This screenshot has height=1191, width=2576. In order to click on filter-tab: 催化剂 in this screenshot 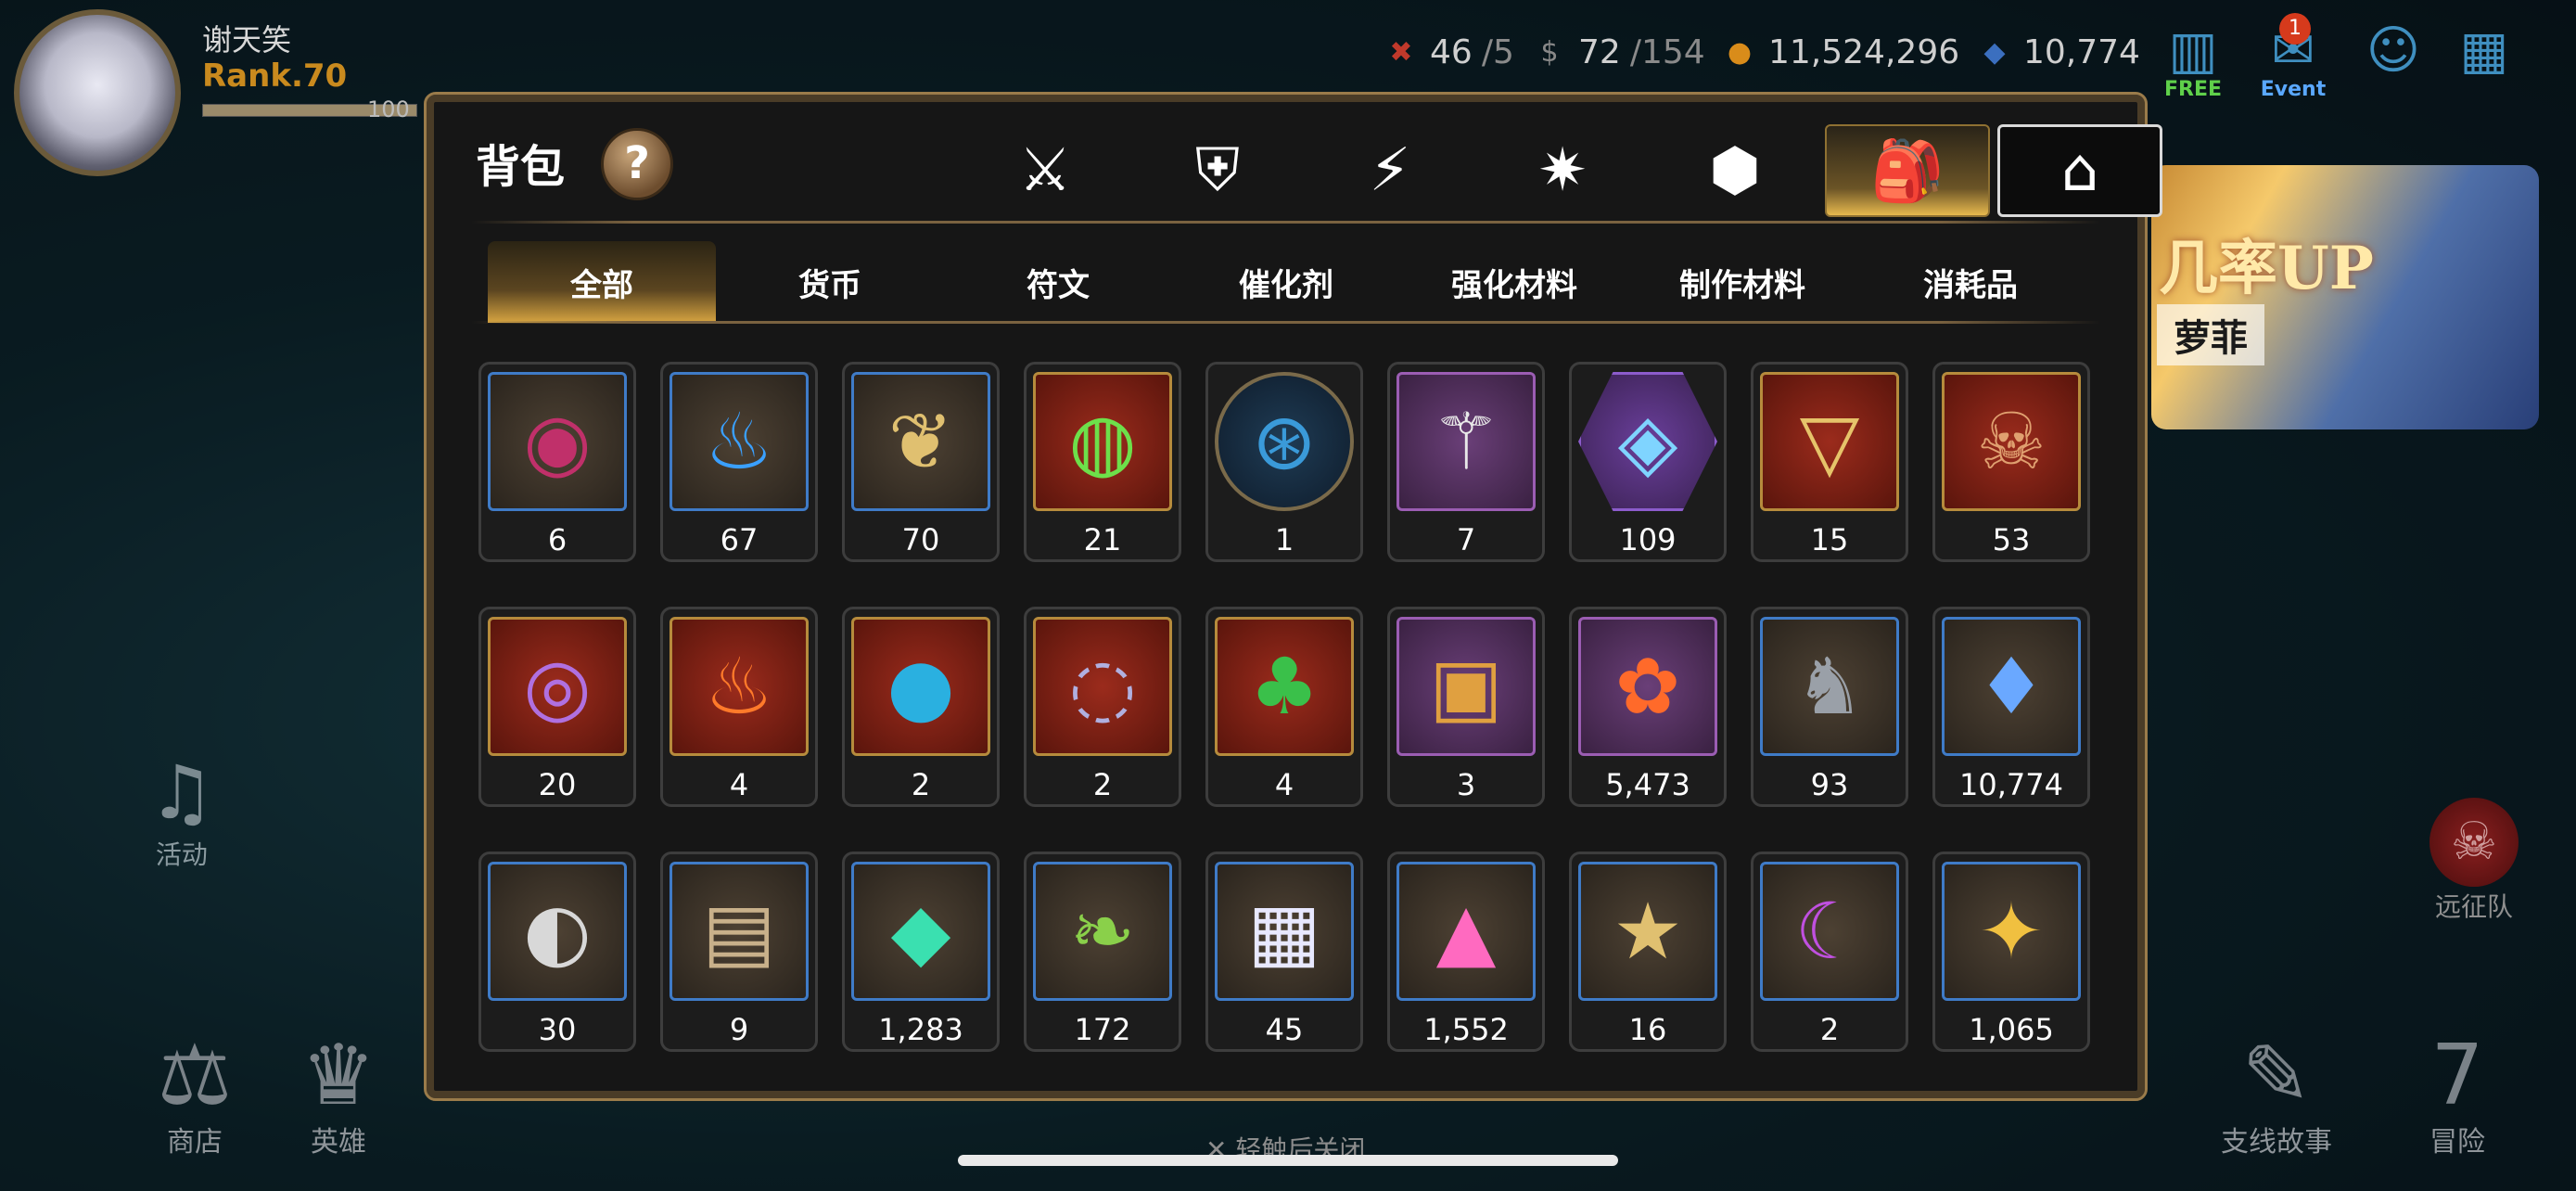, I will do `click(1286, 282)`.